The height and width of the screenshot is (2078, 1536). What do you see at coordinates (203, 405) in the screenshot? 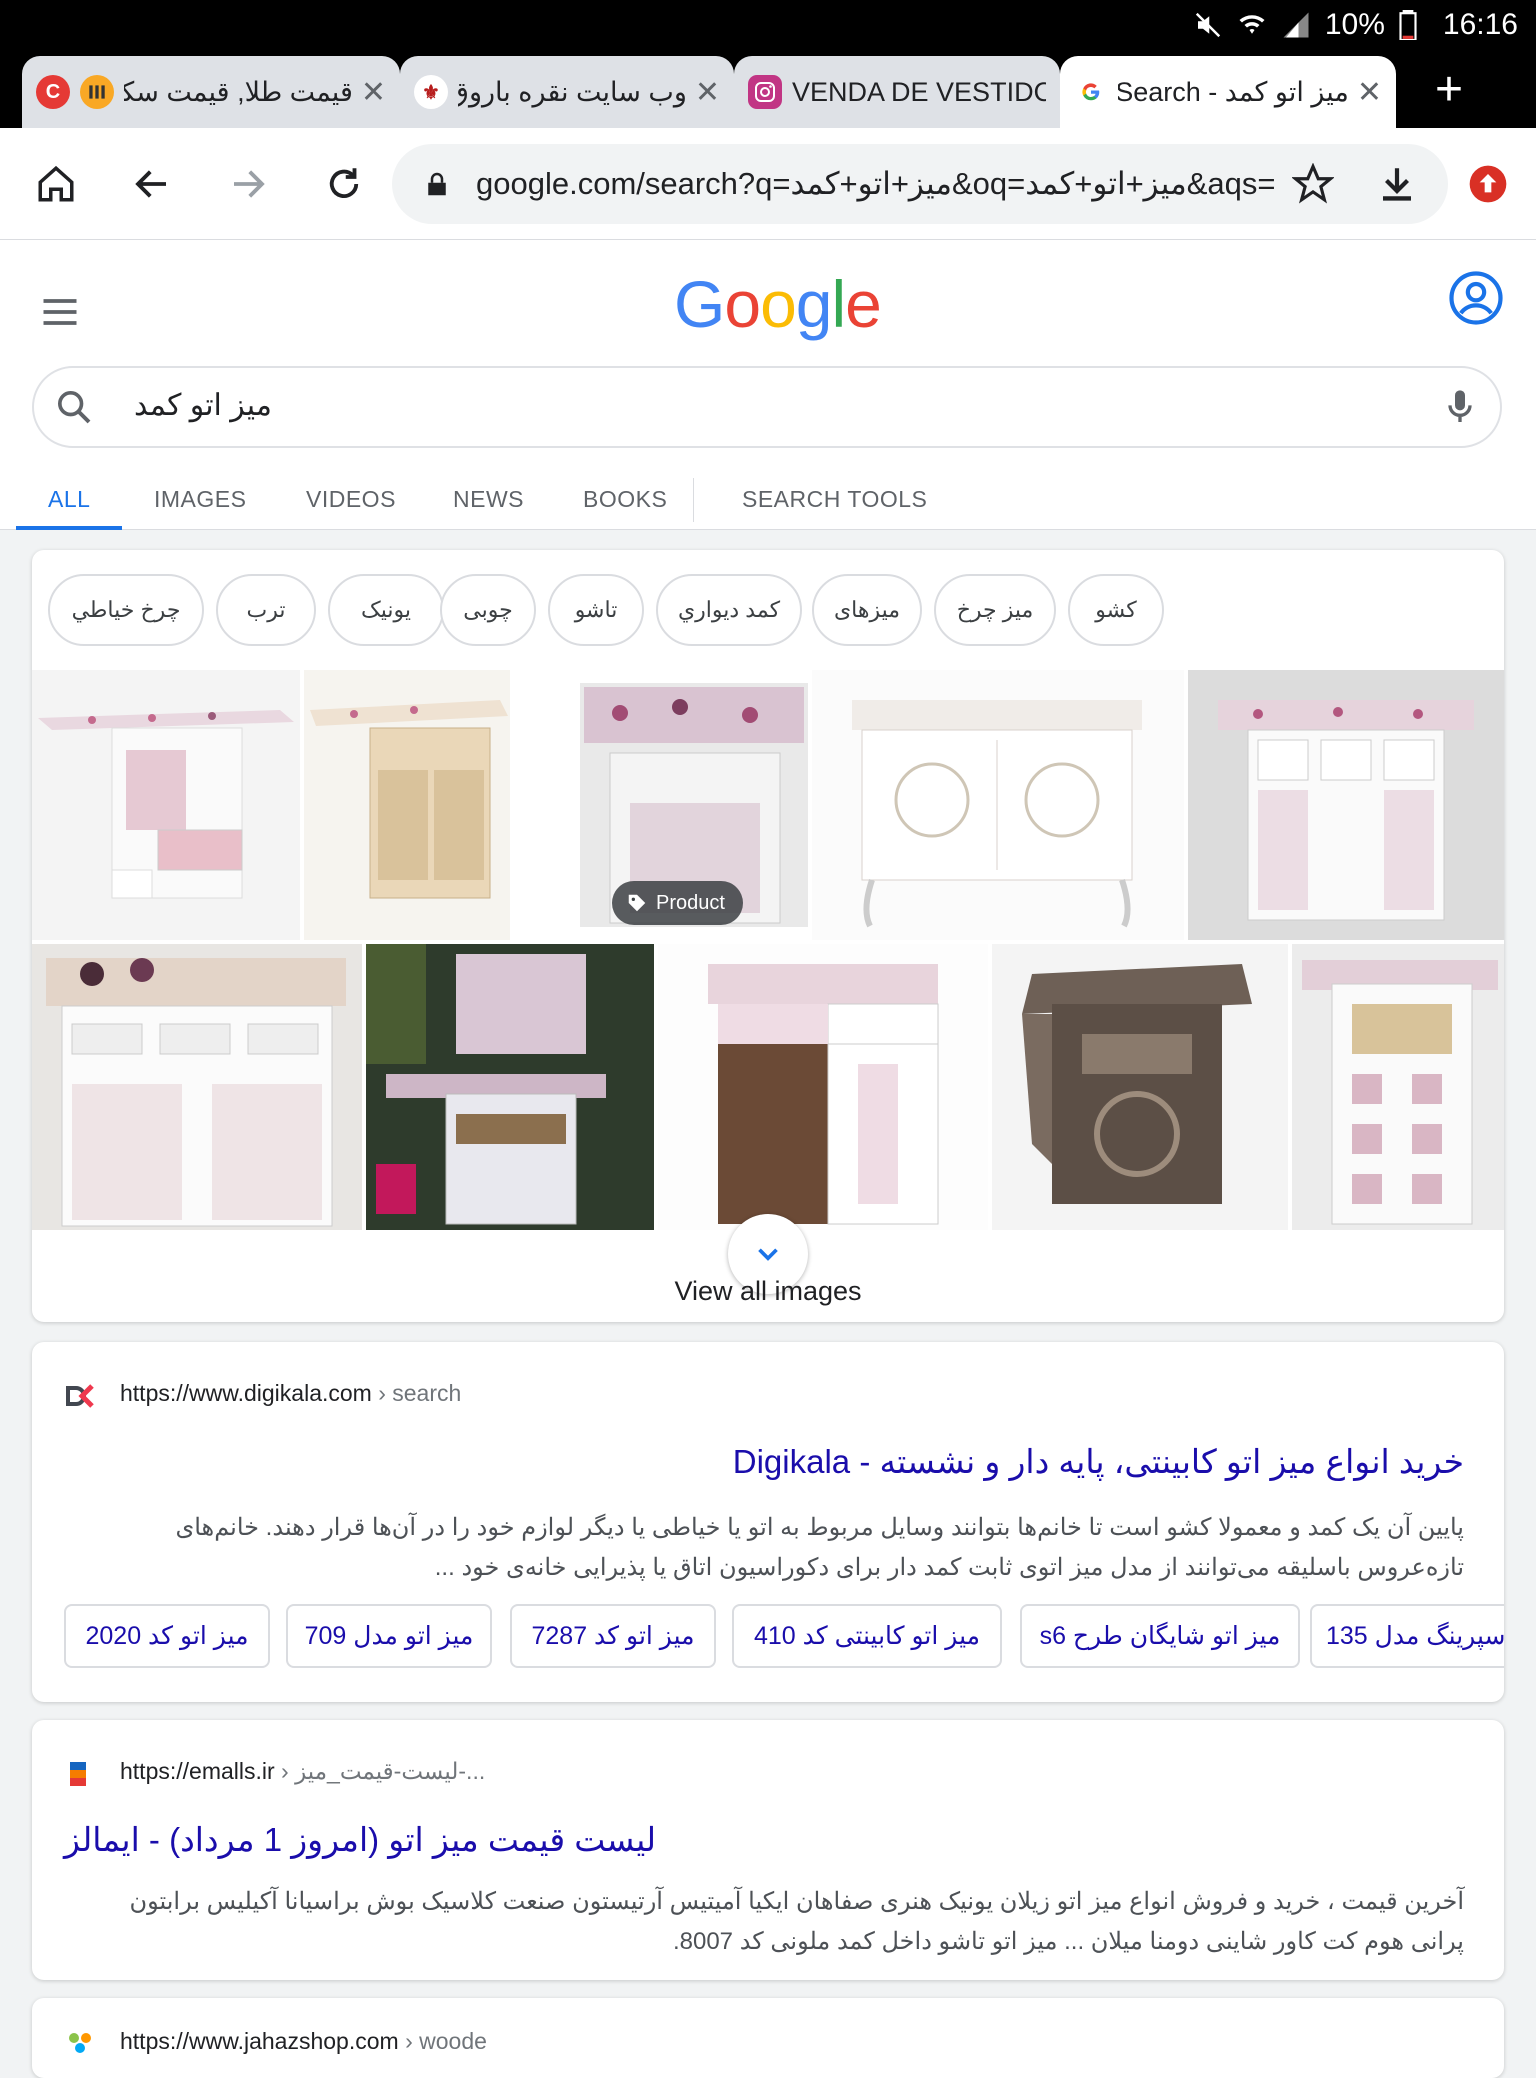
I see `search-query: میز اتو کمد` at bounding box center [203, 405].